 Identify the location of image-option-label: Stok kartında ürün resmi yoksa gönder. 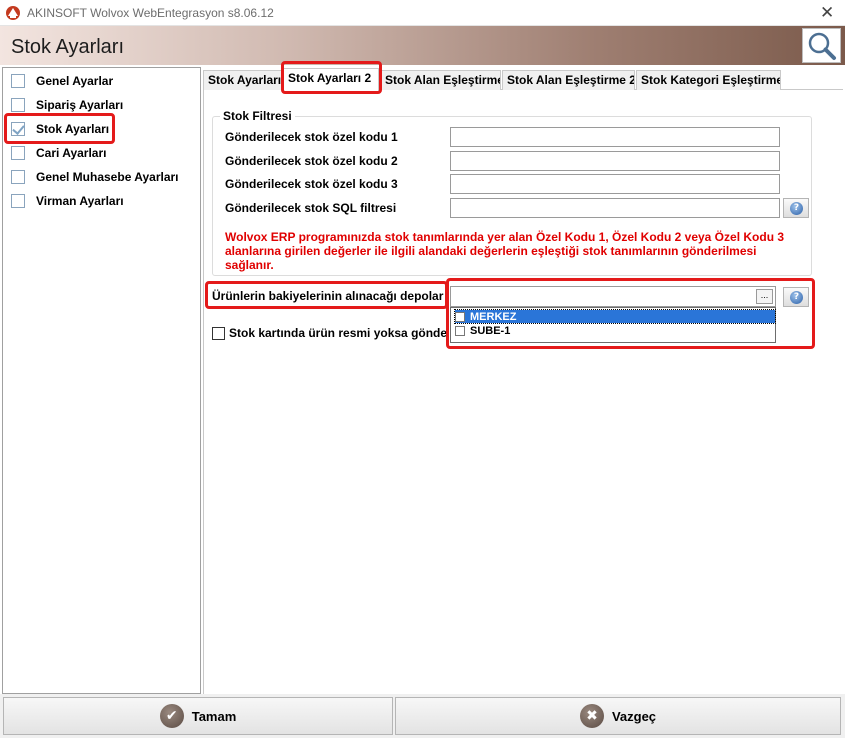
(338, 333).